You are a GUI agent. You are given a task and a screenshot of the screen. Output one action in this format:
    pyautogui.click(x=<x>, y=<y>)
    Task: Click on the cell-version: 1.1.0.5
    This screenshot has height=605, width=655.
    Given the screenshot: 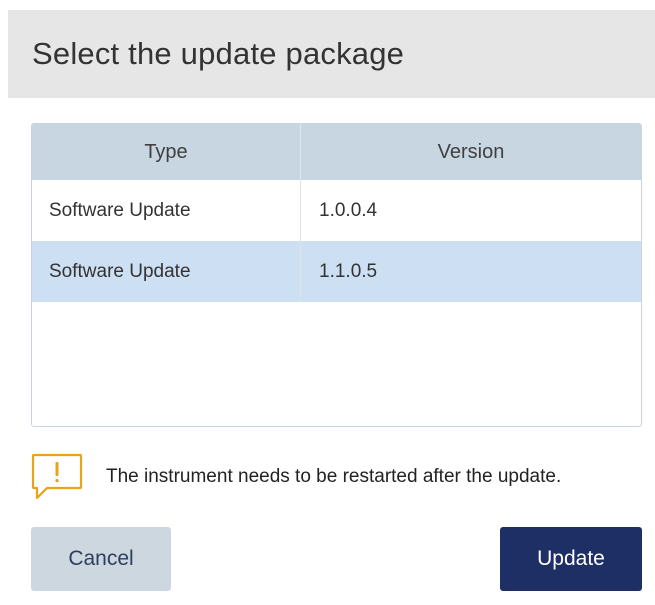 What is the action you would take?
    pyautogui.click(x=348, y=271)
    